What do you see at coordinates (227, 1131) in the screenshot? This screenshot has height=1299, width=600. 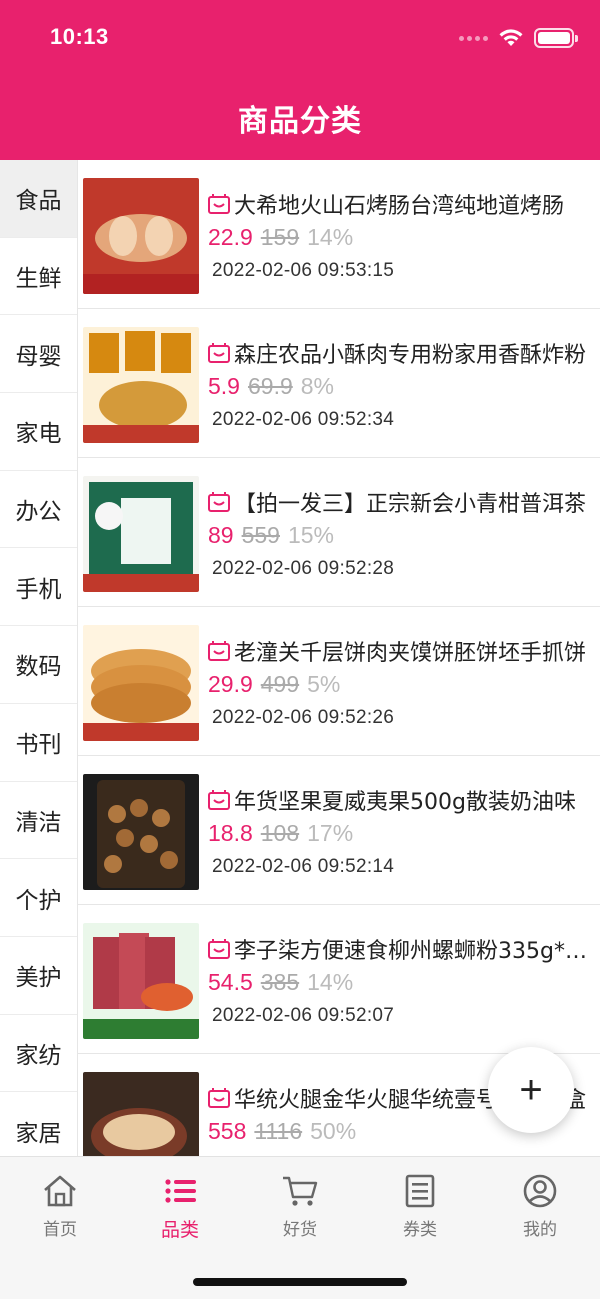 I see `current-price: 558` at bounding box center [227, 1131].